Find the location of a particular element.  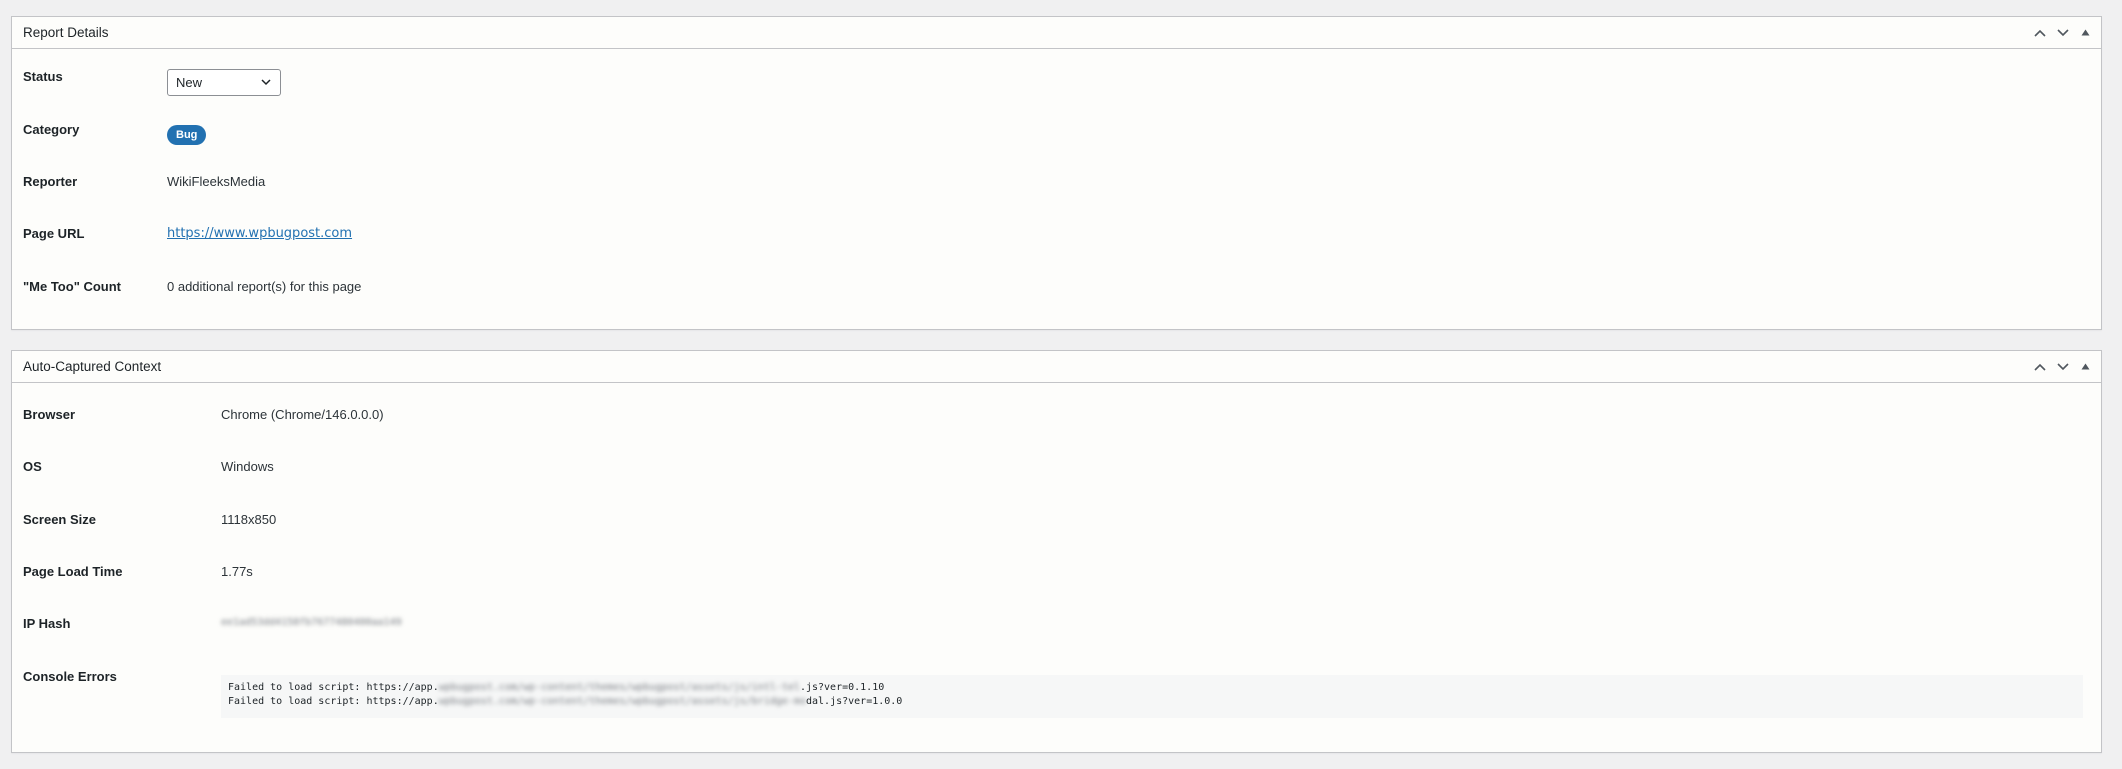

category-row: Category is located at coordinates (51, 129).